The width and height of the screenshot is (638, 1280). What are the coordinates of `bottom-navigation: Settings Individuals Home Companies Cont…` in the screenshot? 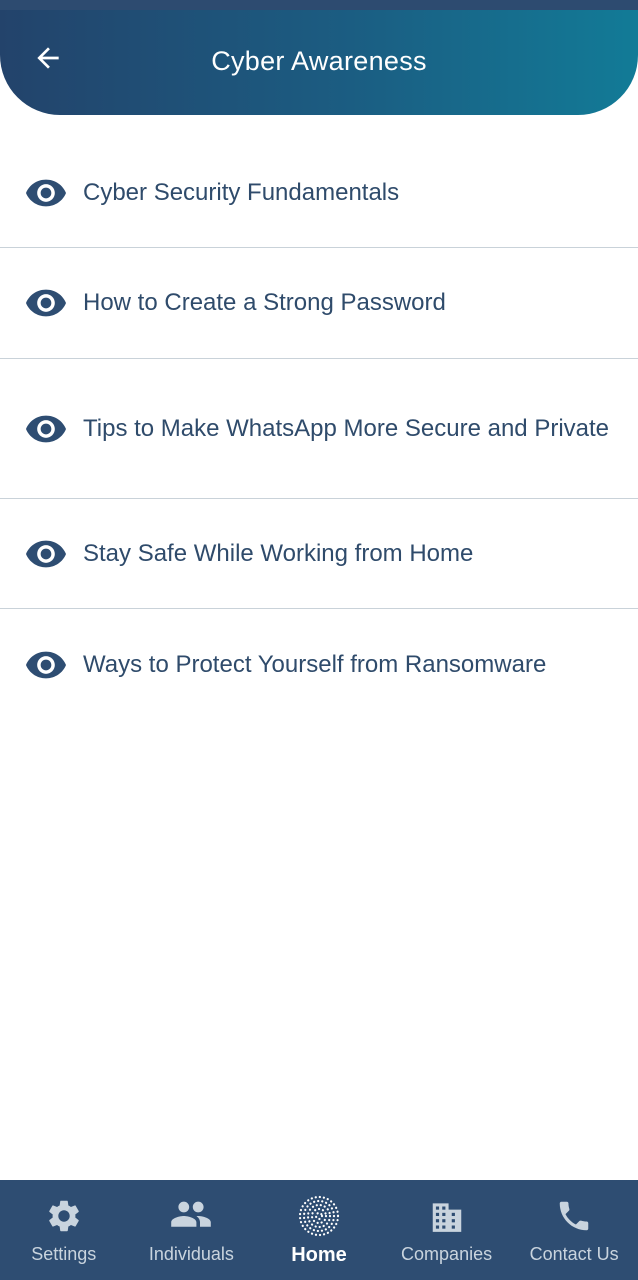 It's located at (319, 1230).